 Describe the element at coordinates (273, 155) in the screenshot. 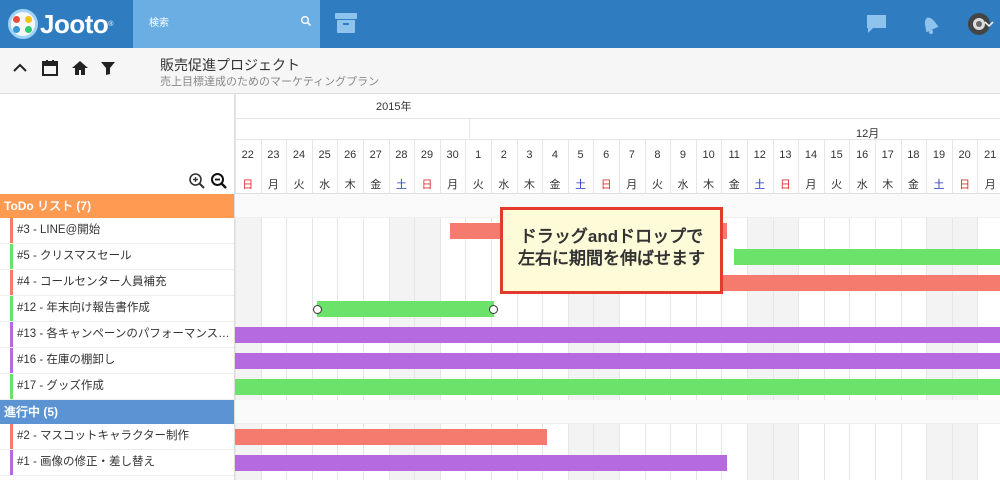

I see `day-number: 23` at that location.